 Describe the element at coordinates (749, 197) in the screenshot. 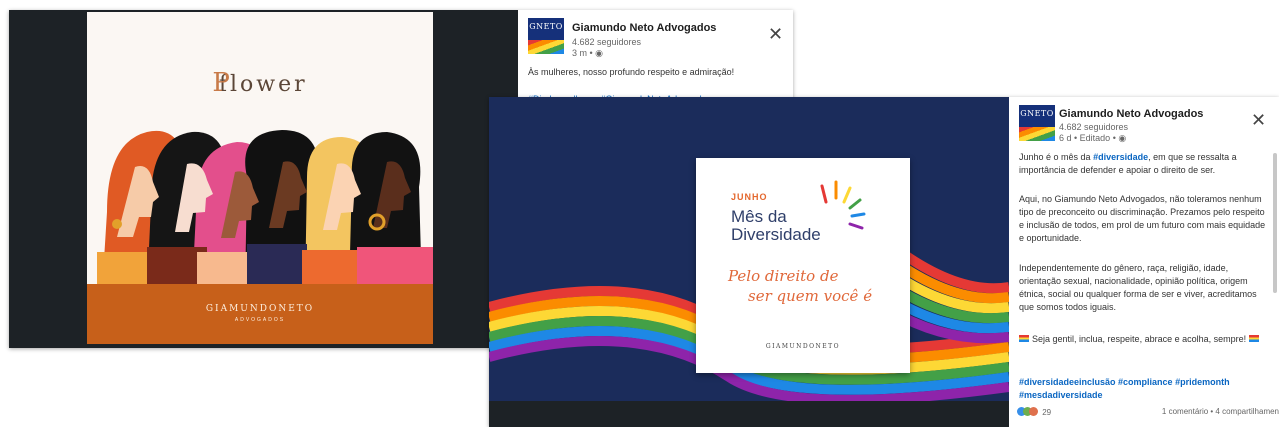

I see `card-month: JUNHO` at that location.